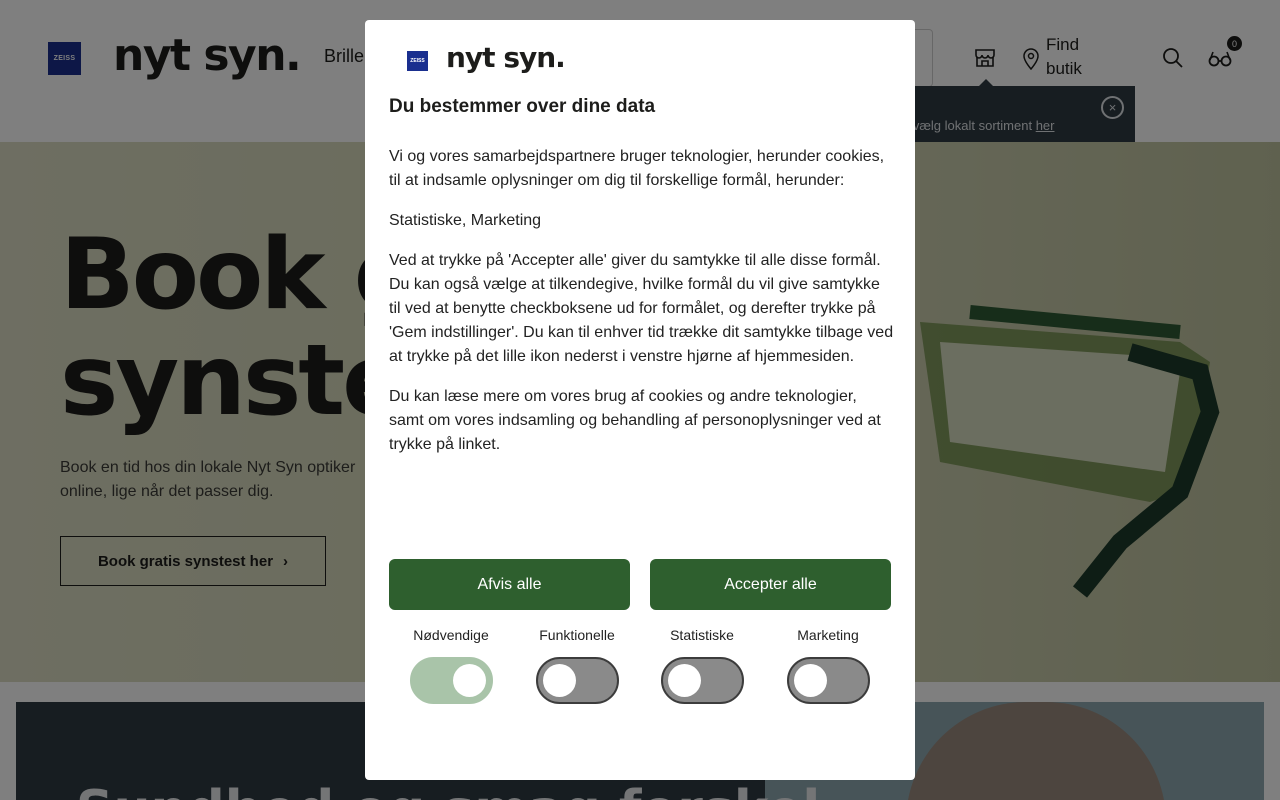 The image size is (1280, 800). I want to click on necessary-toggle, so click(451, 680).